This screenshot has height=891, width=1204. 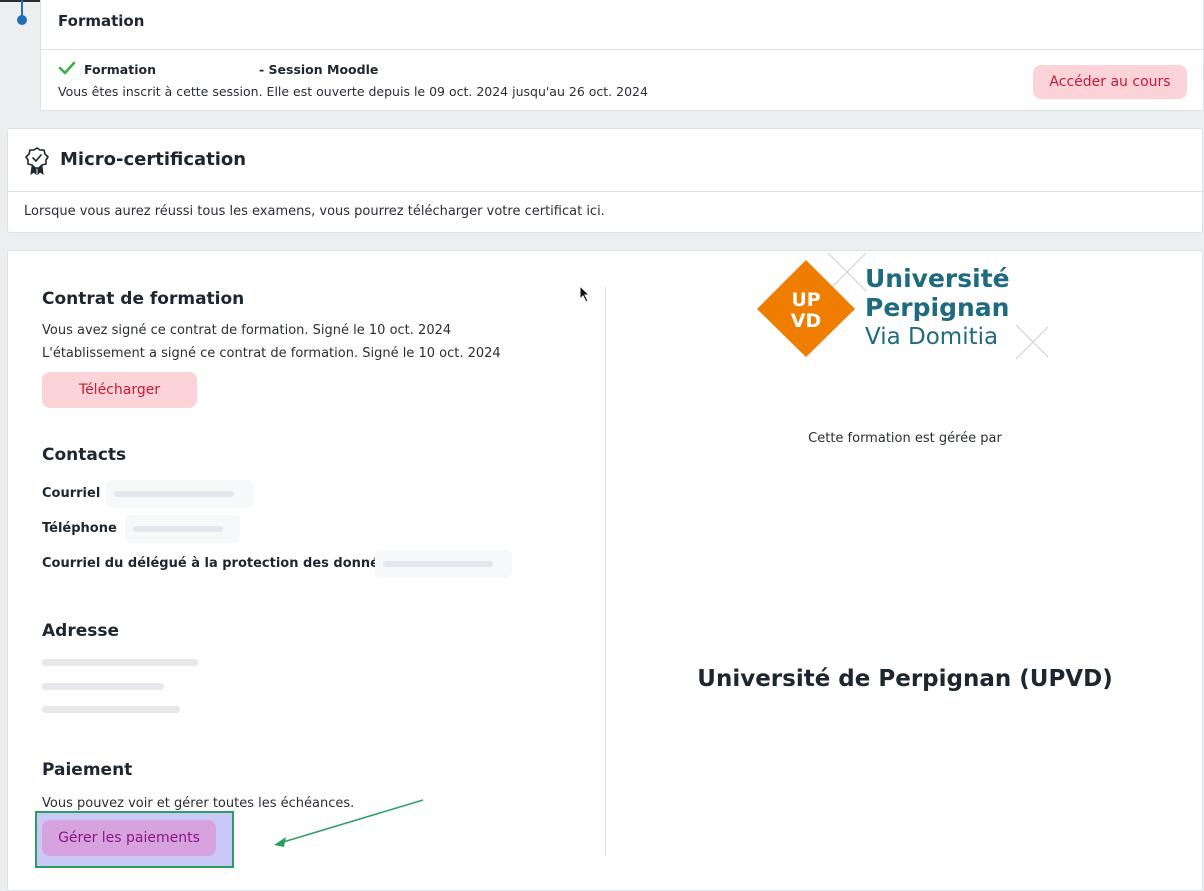 What do you see at coordinates (84, 455) in the screenshot?
I see `contacts-title: Contacts` at bounding box center [84, 455].